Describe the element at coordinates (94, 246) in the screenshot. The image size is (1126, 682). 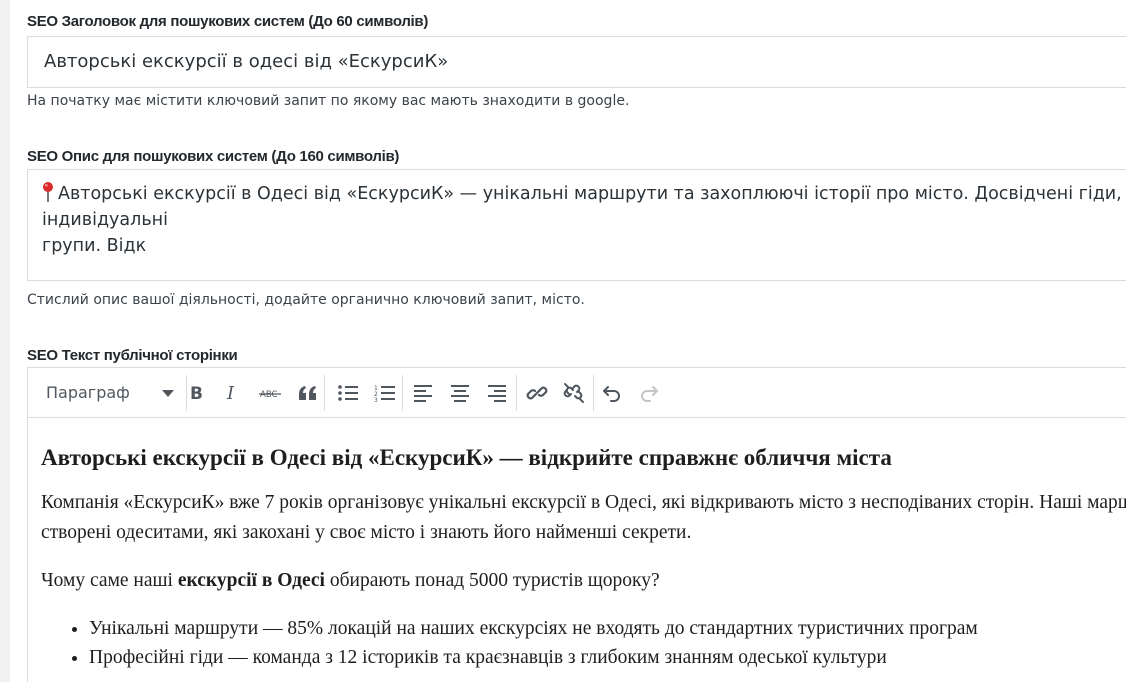
I see `seo-description-line-2: групи. Відк` at that location.